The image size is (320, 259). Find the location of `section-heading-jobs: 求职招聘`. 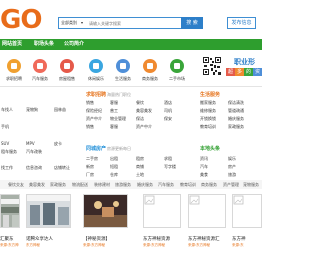

section-heading-jobs: 求职招聘 is located at coordinates (96, 95).